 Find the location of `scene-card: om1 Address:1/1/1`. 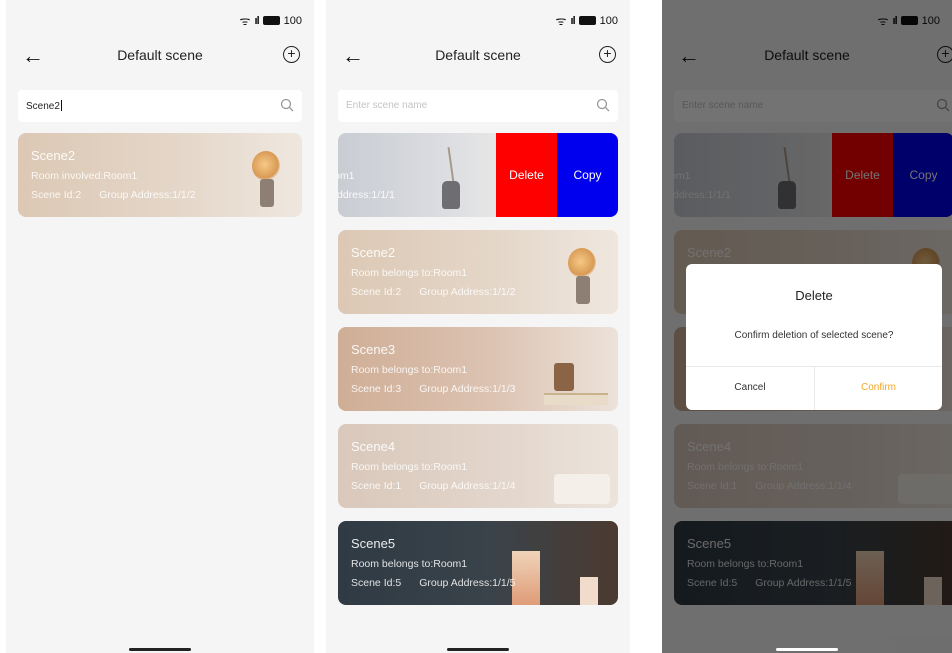

scene-card: om1 Address:1/1/1 is located at coordinates (417, 175).